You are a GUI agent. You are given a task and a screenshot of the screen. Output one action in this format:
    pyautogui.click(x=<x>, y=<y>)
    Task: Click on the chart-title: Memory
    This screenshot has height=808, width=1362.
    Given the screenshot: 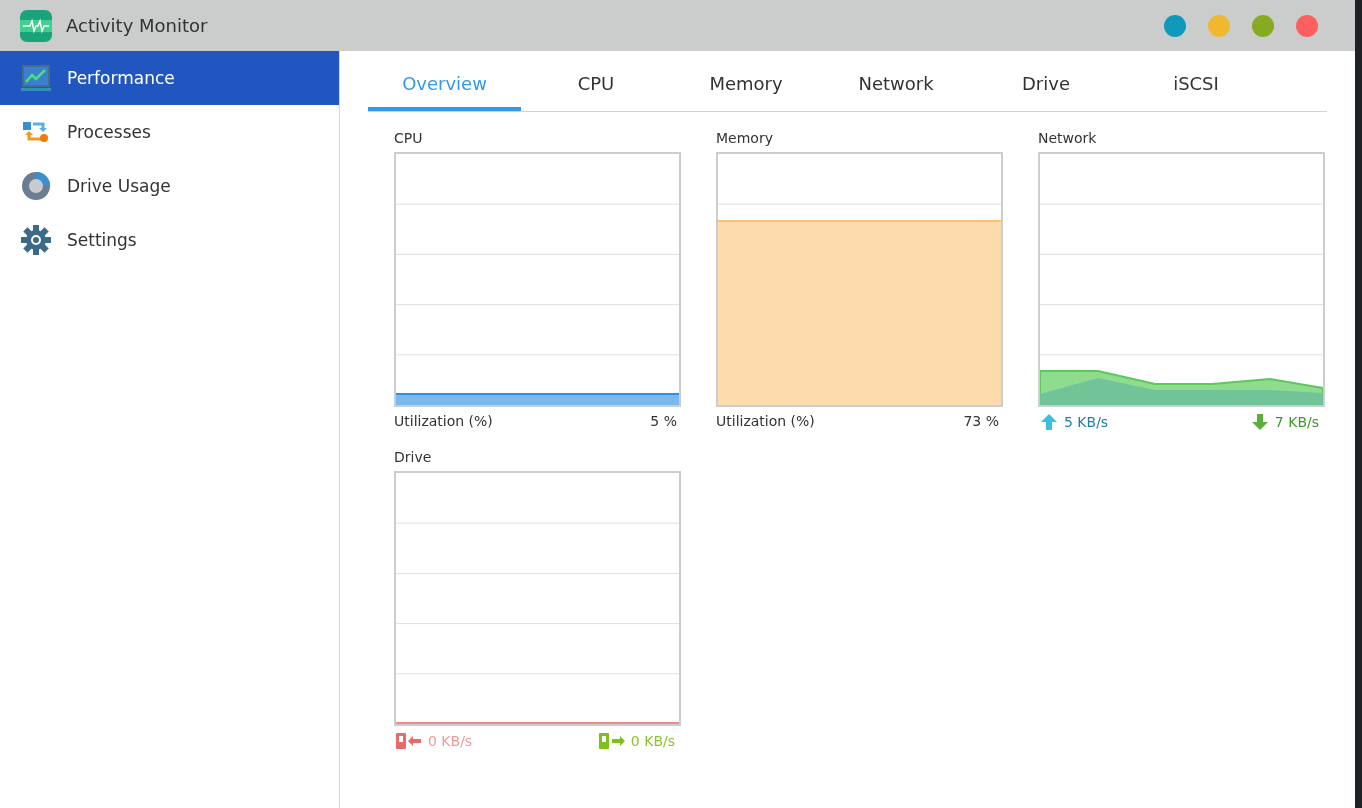 What is the action you would take?
    pyautogui.click(x=745, y=138)
    